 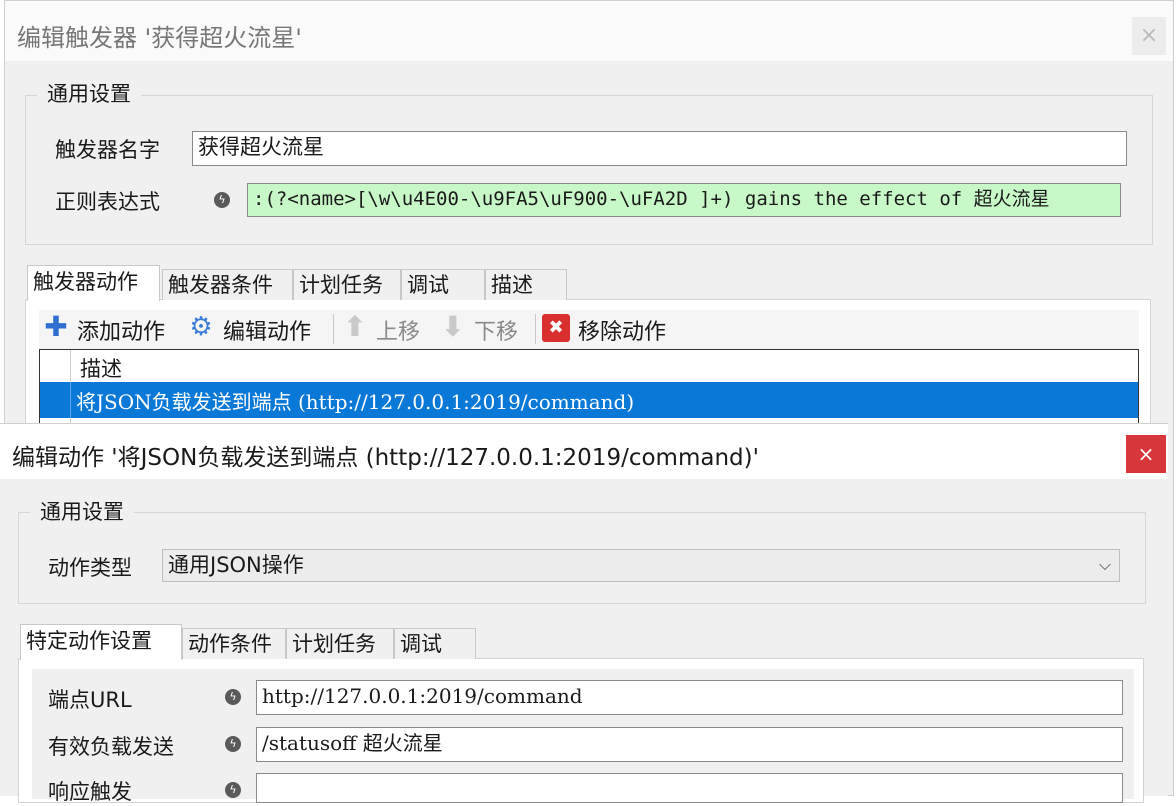 I want to click on response-trigger-input, so click(x=689, y=788).